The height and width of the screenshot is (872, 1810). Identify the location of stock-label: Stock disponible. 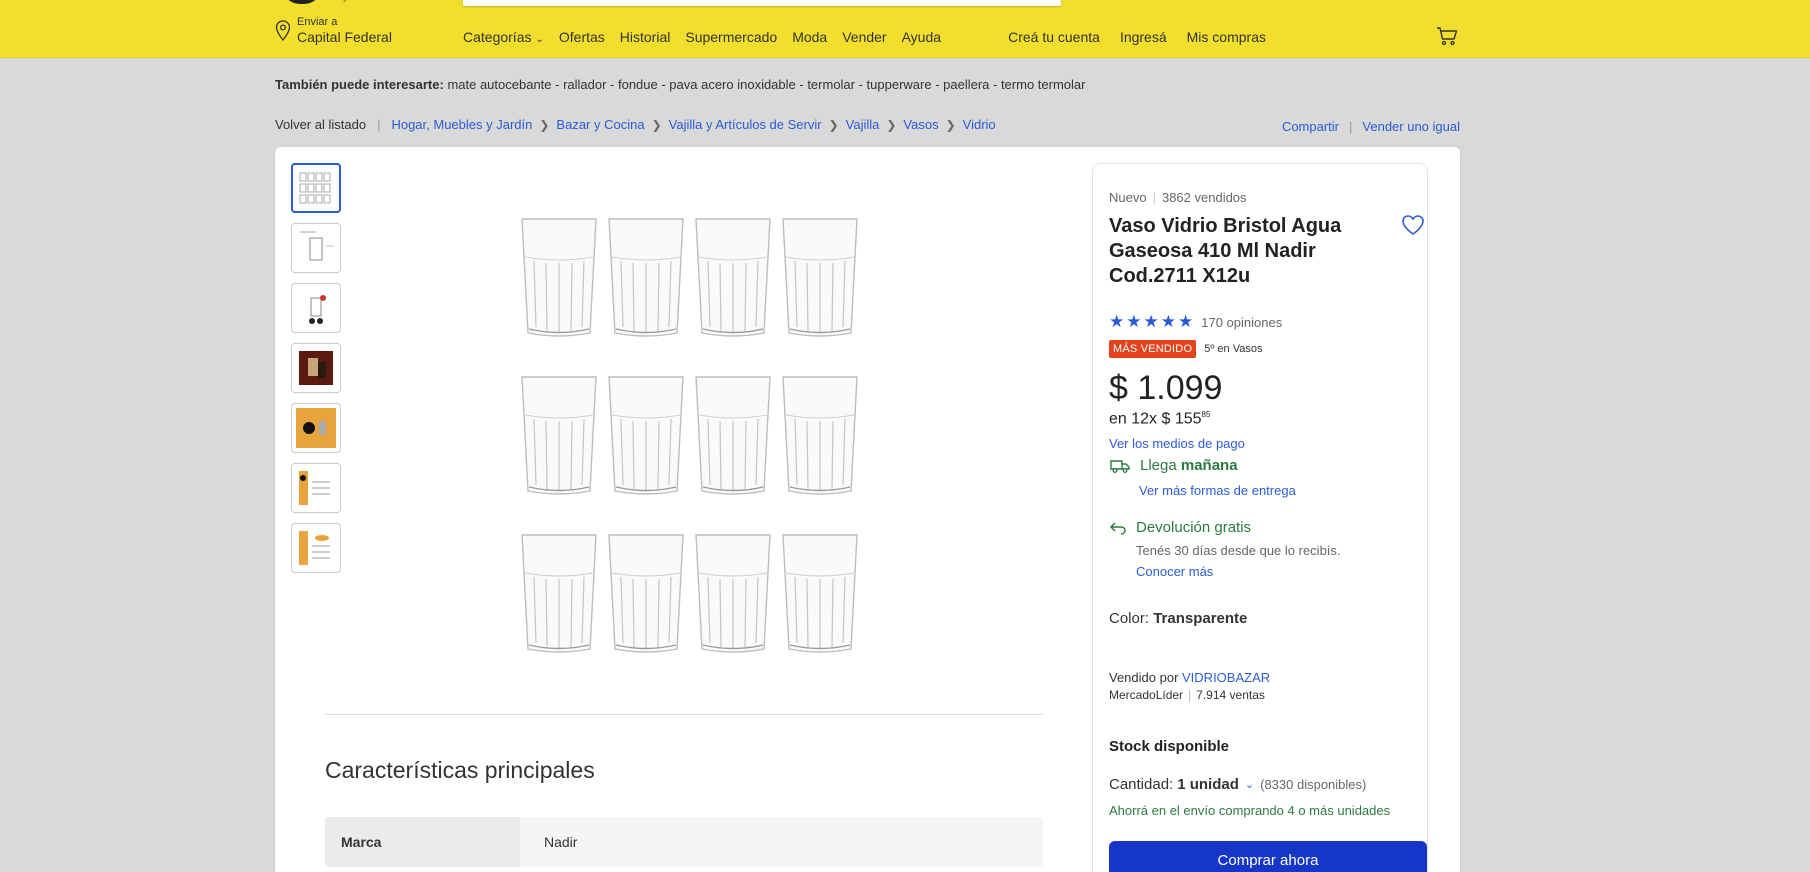
(1169, 746).